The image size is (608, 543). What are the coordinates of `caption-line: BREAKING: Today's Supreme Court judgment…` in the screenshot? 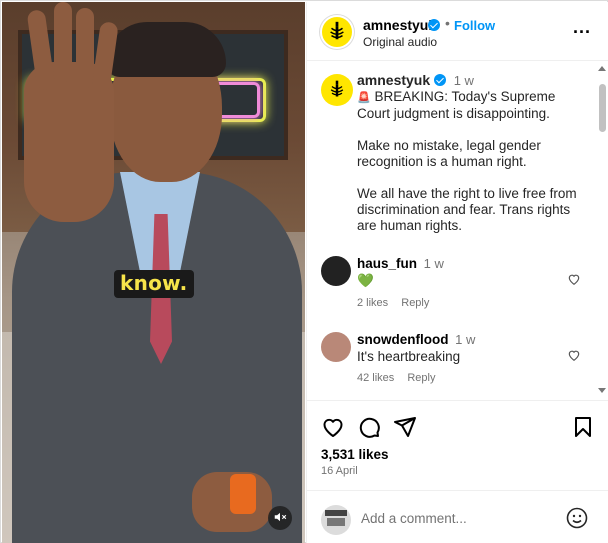 It's located at (456, 105).